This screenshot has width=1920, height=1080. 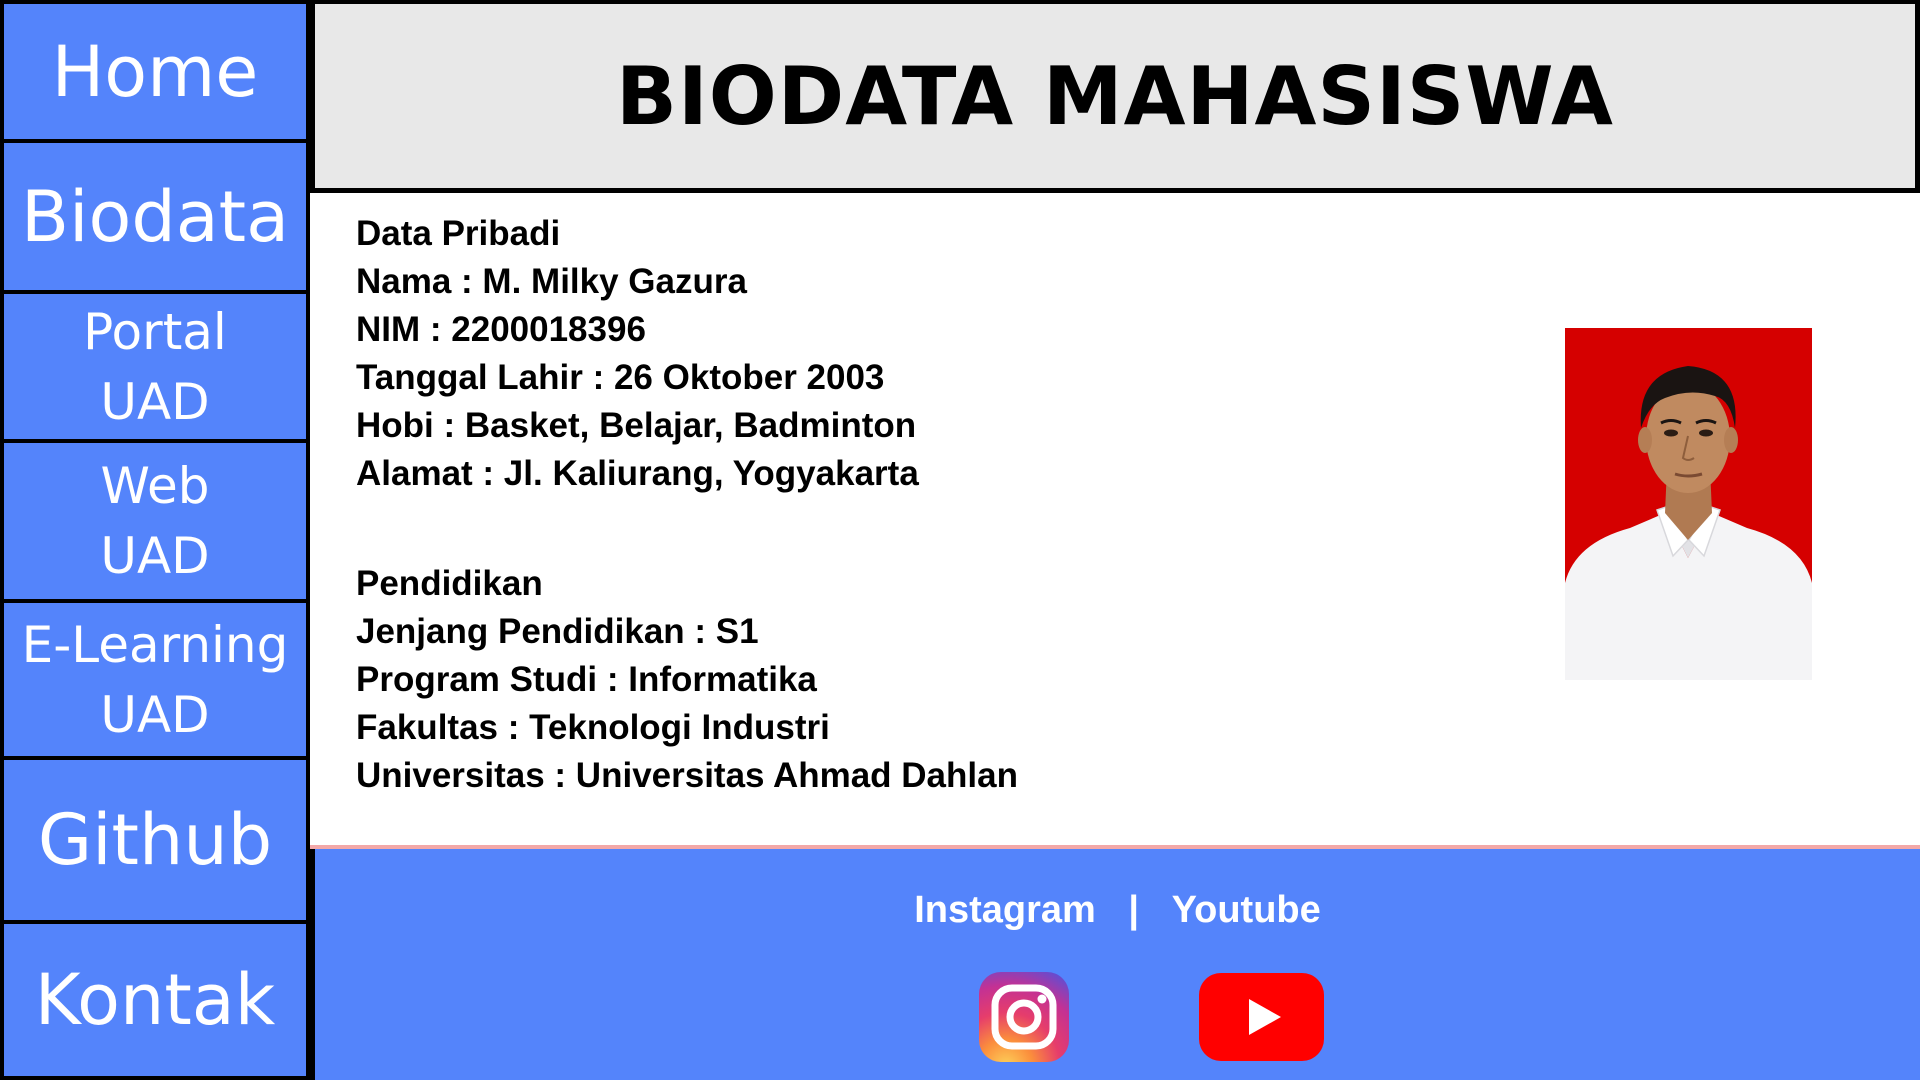 What do you see at coordinates (155, 679) in the screenshot?
I see `sidebar-item-elearning-uad: E-Learning UAD` at bounding box center [155, 679].